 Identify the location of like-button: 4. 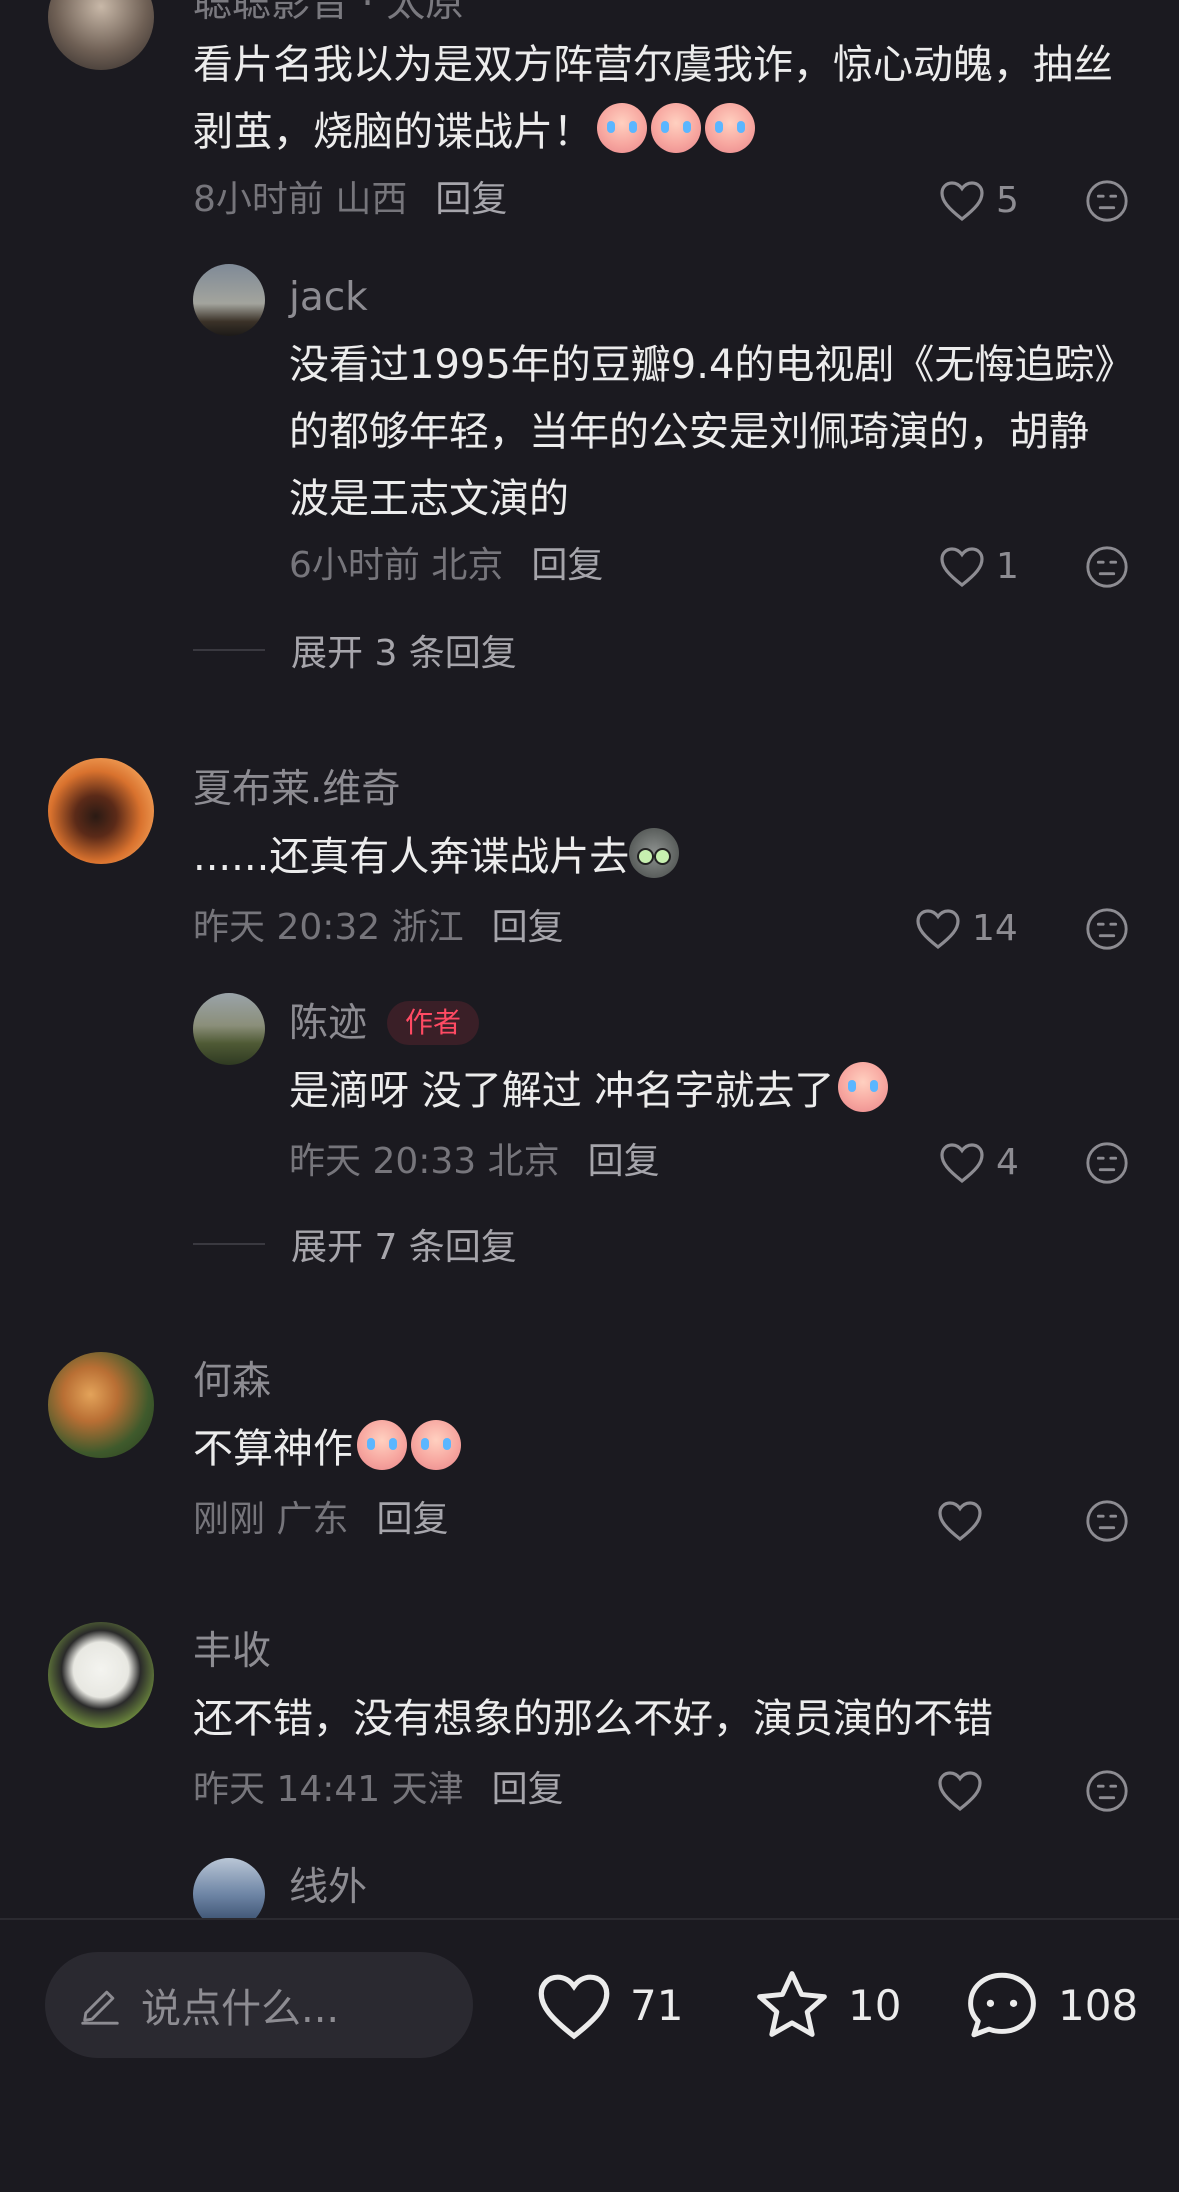
(978, 1162).